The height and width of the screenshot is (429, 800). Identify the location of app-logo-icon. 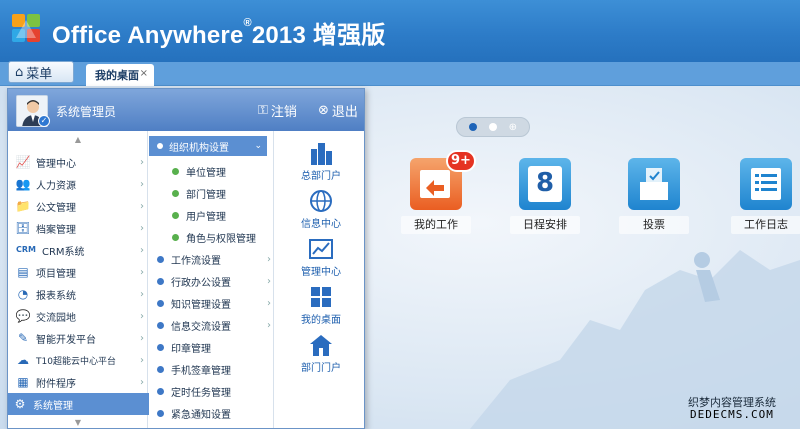
(26, 28).